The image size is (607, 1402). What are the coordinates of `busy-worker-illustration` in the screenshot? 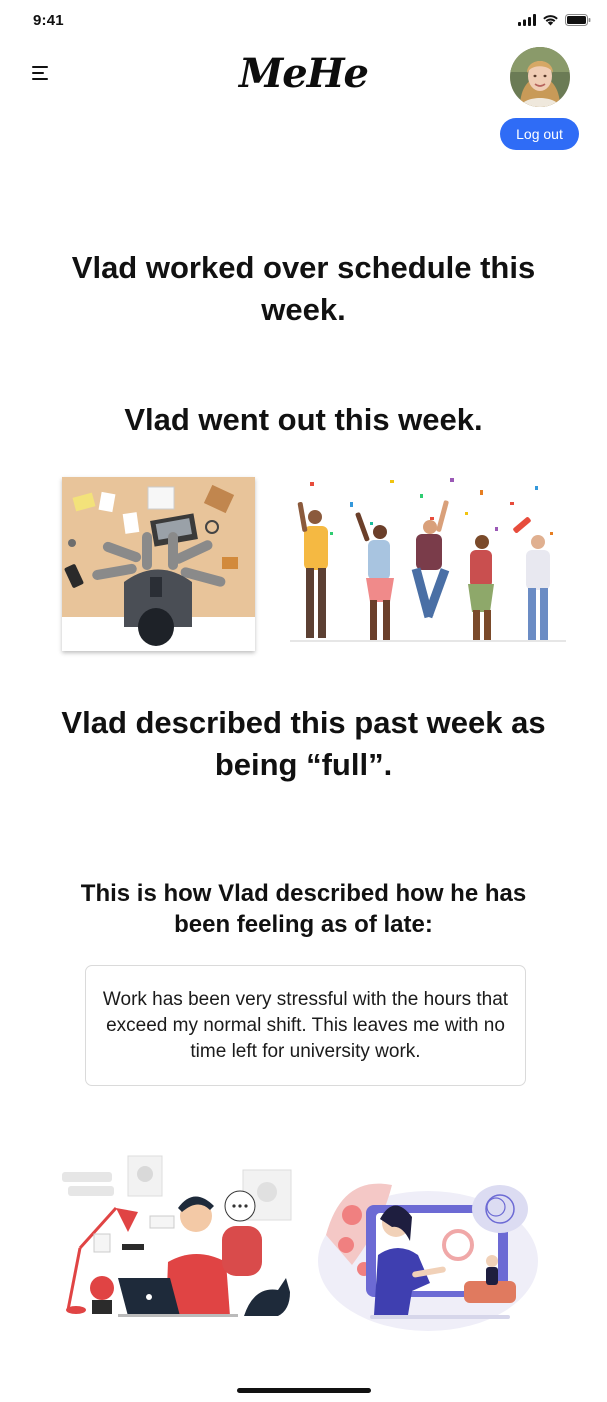 It's located at (158, 564).